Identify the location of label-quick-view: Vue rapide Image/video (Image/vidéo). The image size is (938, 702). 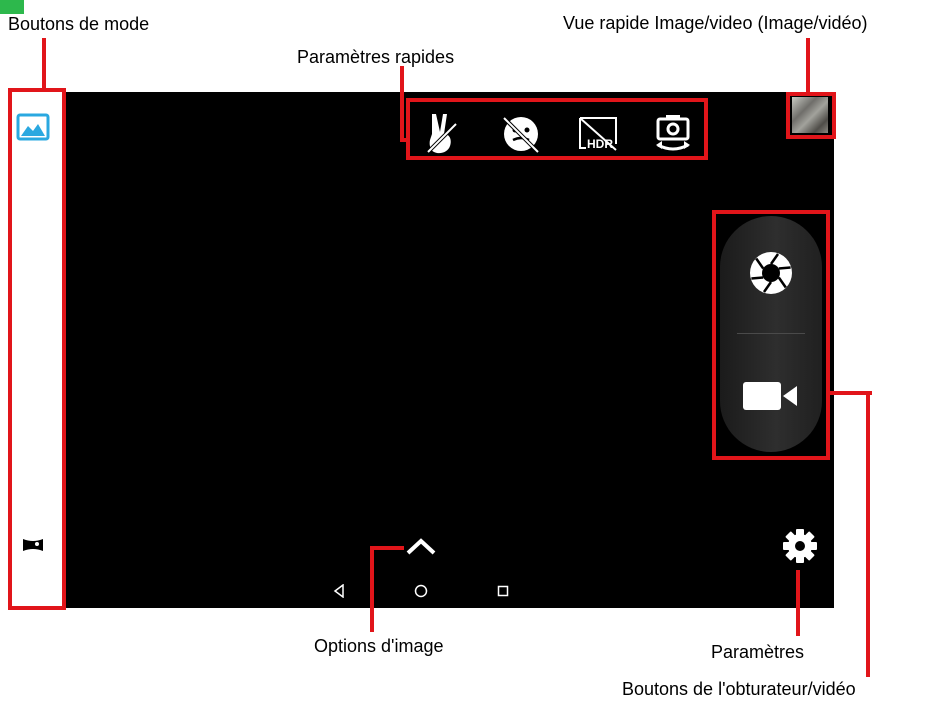
(715, 23).